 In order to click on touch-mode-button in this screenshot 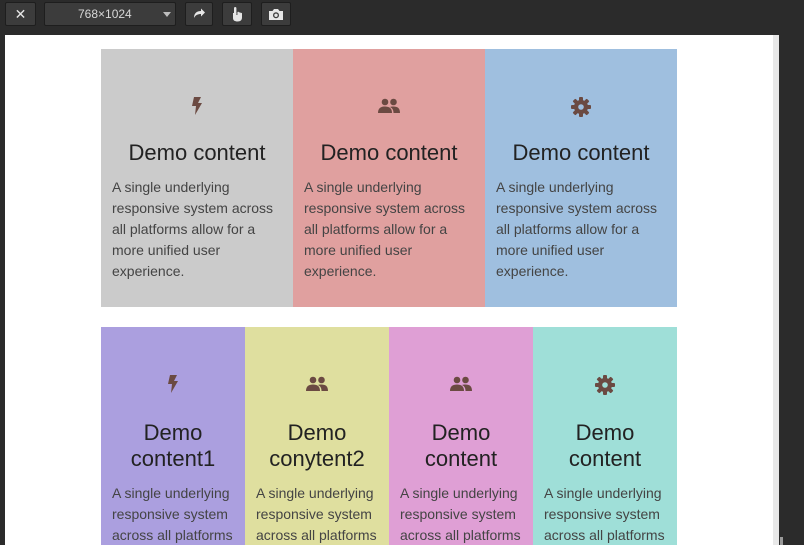, I will do `click(237, 14)`.